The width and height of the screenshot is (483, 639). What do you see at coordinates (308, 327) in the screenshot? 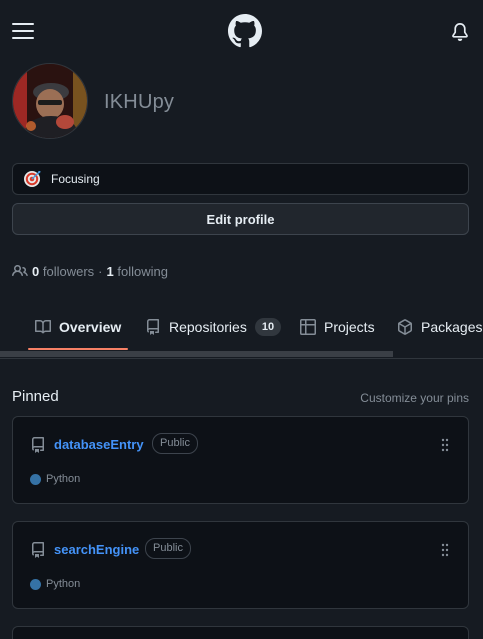
I see `table-icon` at bounding box center [308, 327].